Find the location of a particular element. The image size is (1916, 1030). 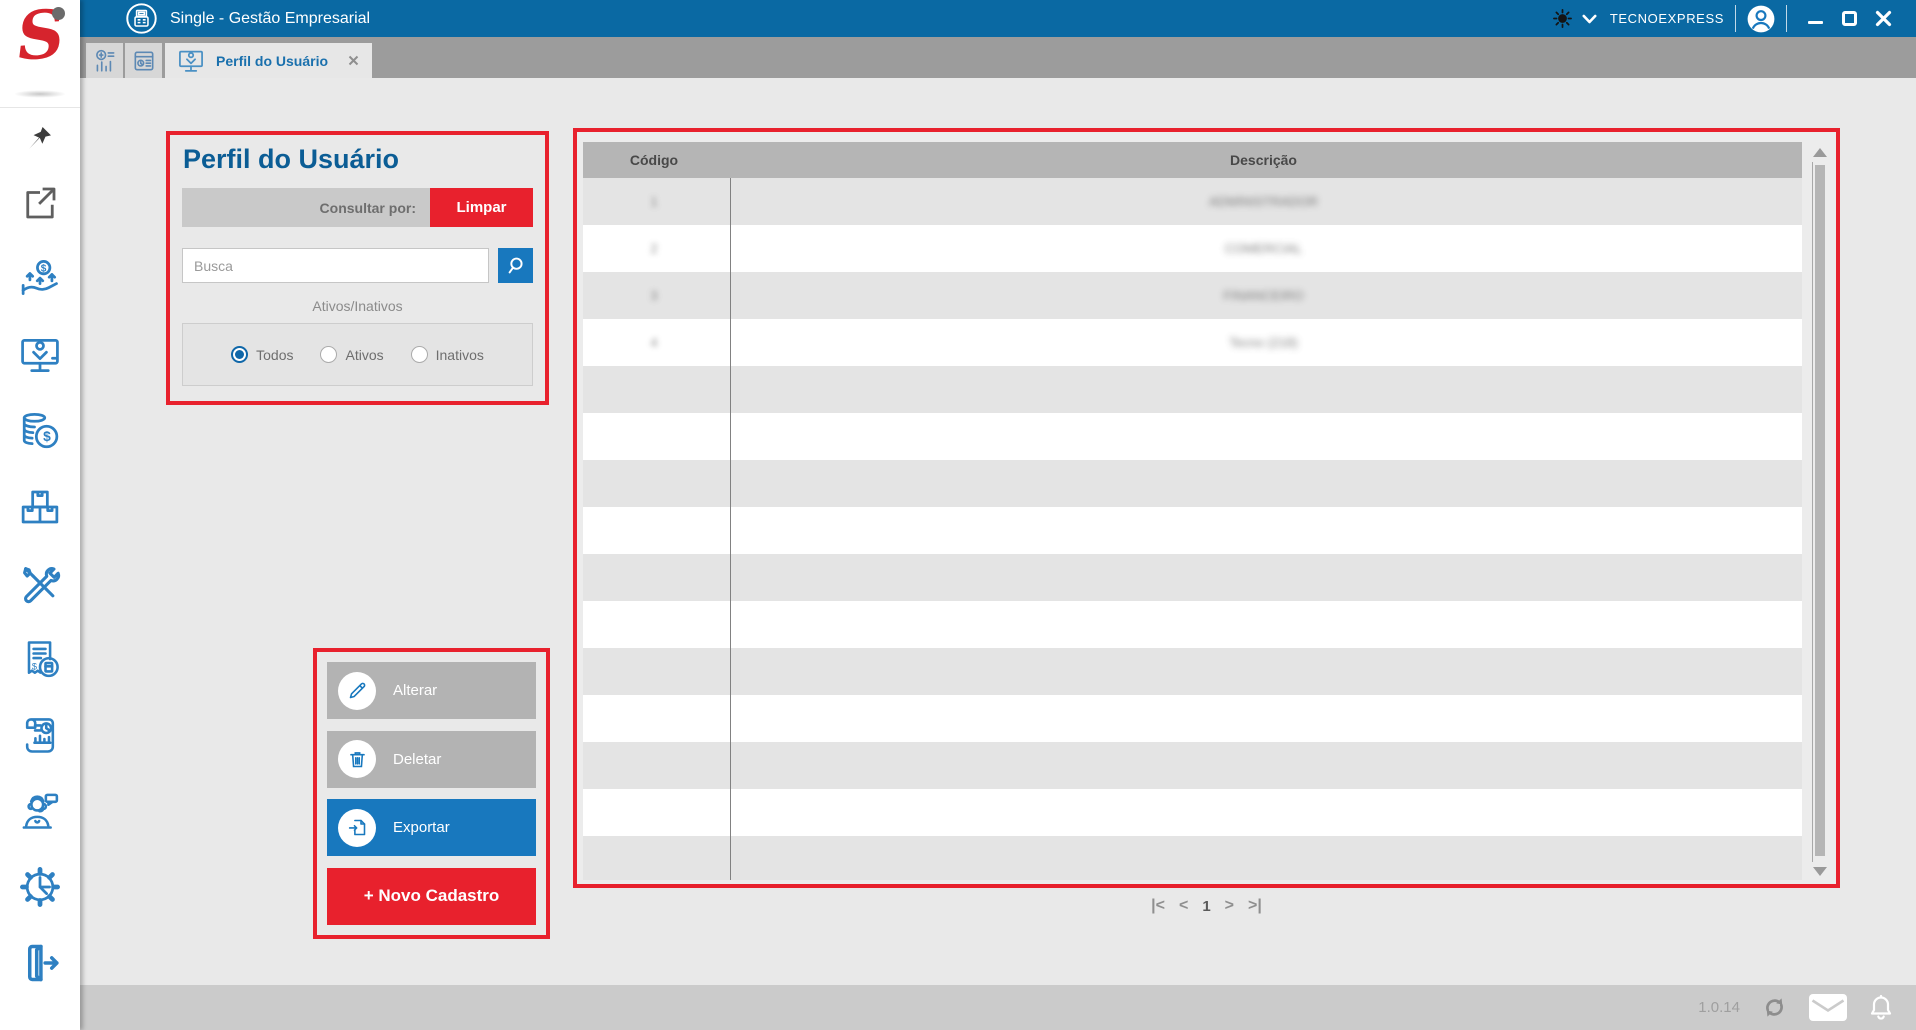

scrollbar-thumb is located at coordinates (1820, 510).